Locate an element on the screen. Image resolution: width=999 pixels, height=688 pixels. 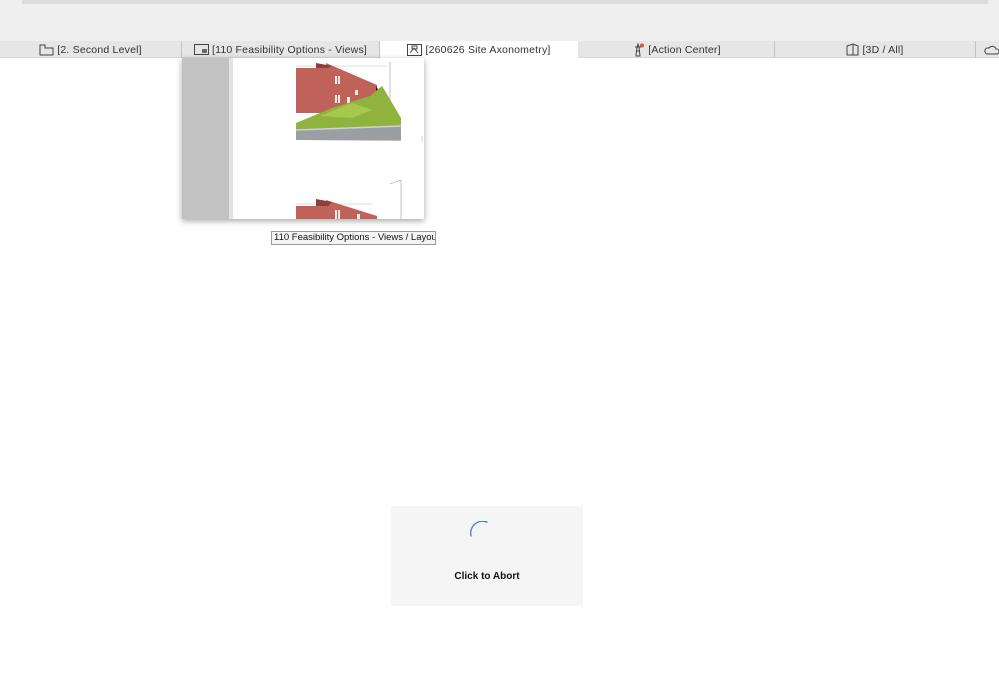
tab-preview-tooltip: 110 Feasibility Options - Views / Layout is located at coordinates (353, 238).